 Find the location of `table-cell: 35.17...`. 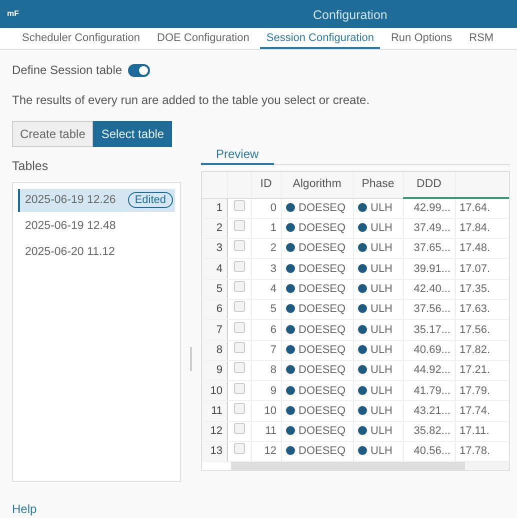

table-cell: 35.17... is located at coordinates (429, 330).